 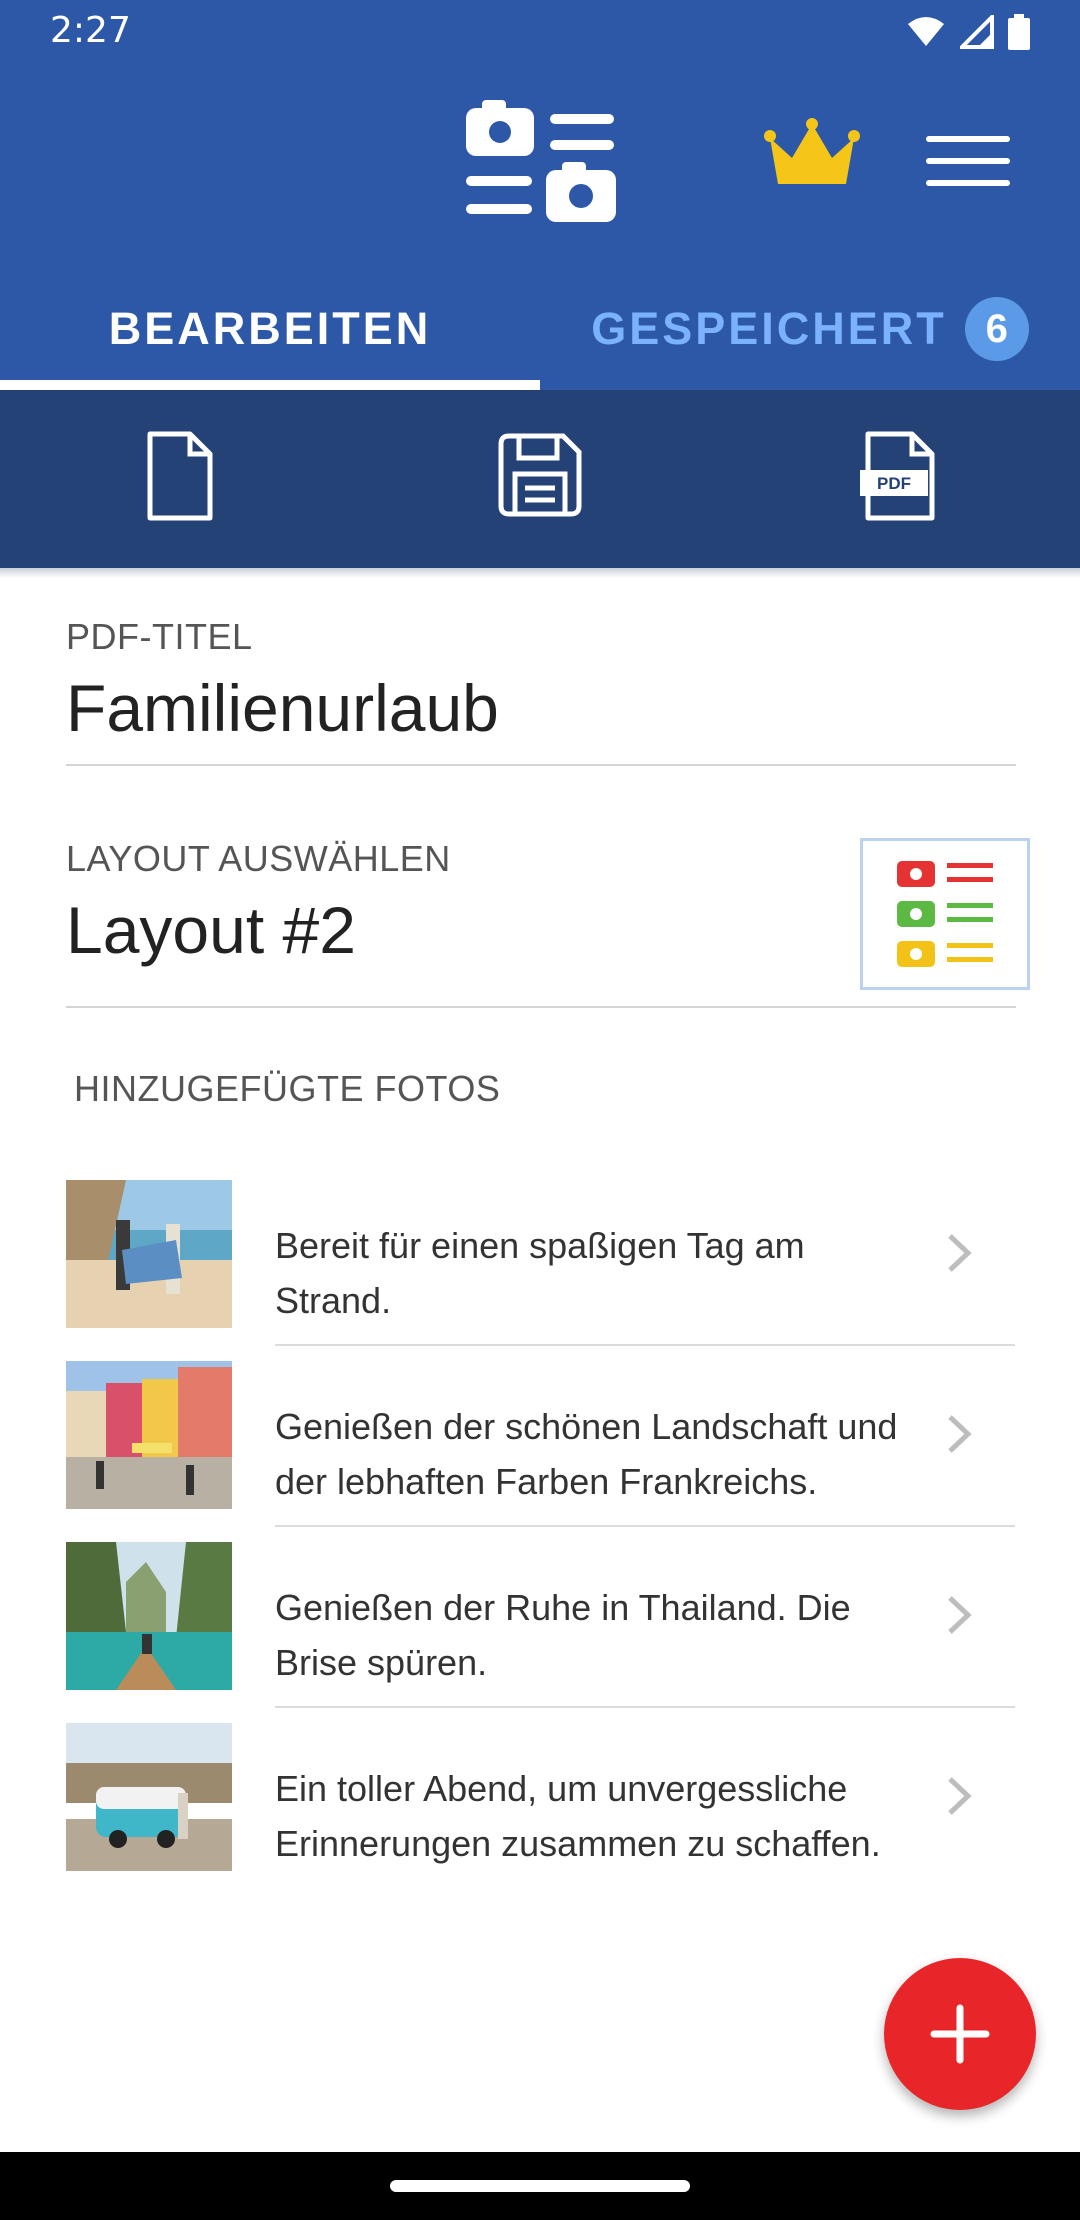 I want to click on pdf-icon: PDF, so click(x=900, y=476).